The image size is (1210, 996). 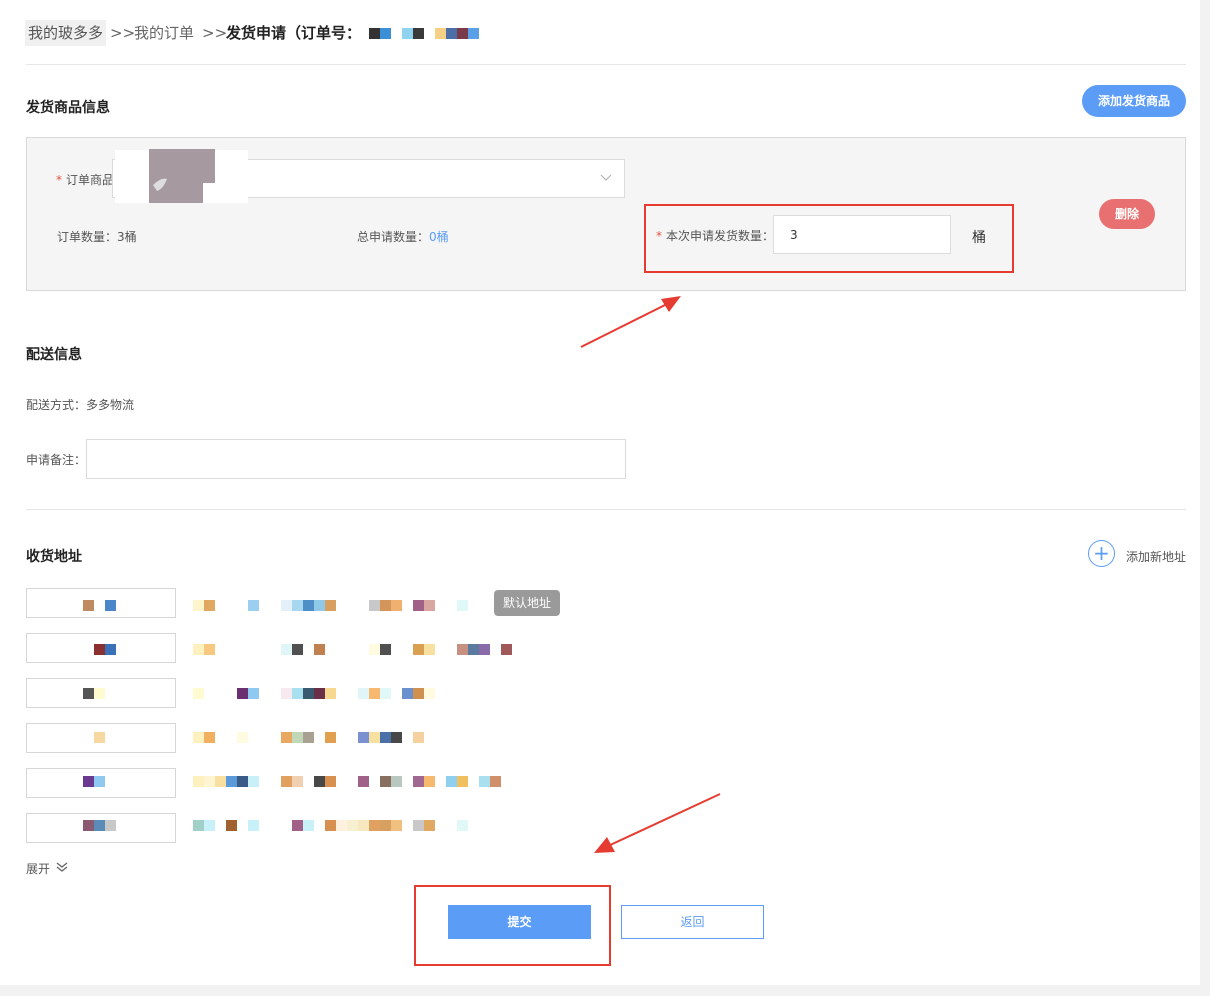 I want to click on breadcrumb-current: 发货申请（订单号：, so click(x=294, y=33).